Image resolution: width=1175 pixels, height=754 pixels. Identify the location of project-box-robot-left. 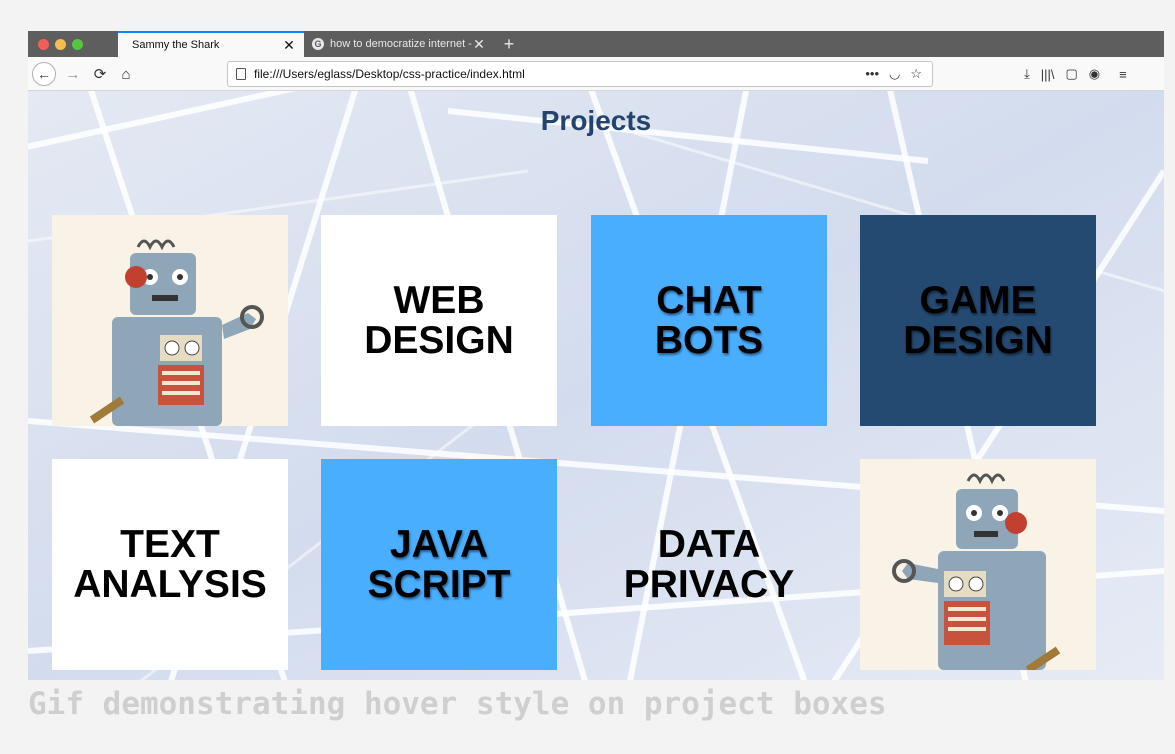
(170, 320).